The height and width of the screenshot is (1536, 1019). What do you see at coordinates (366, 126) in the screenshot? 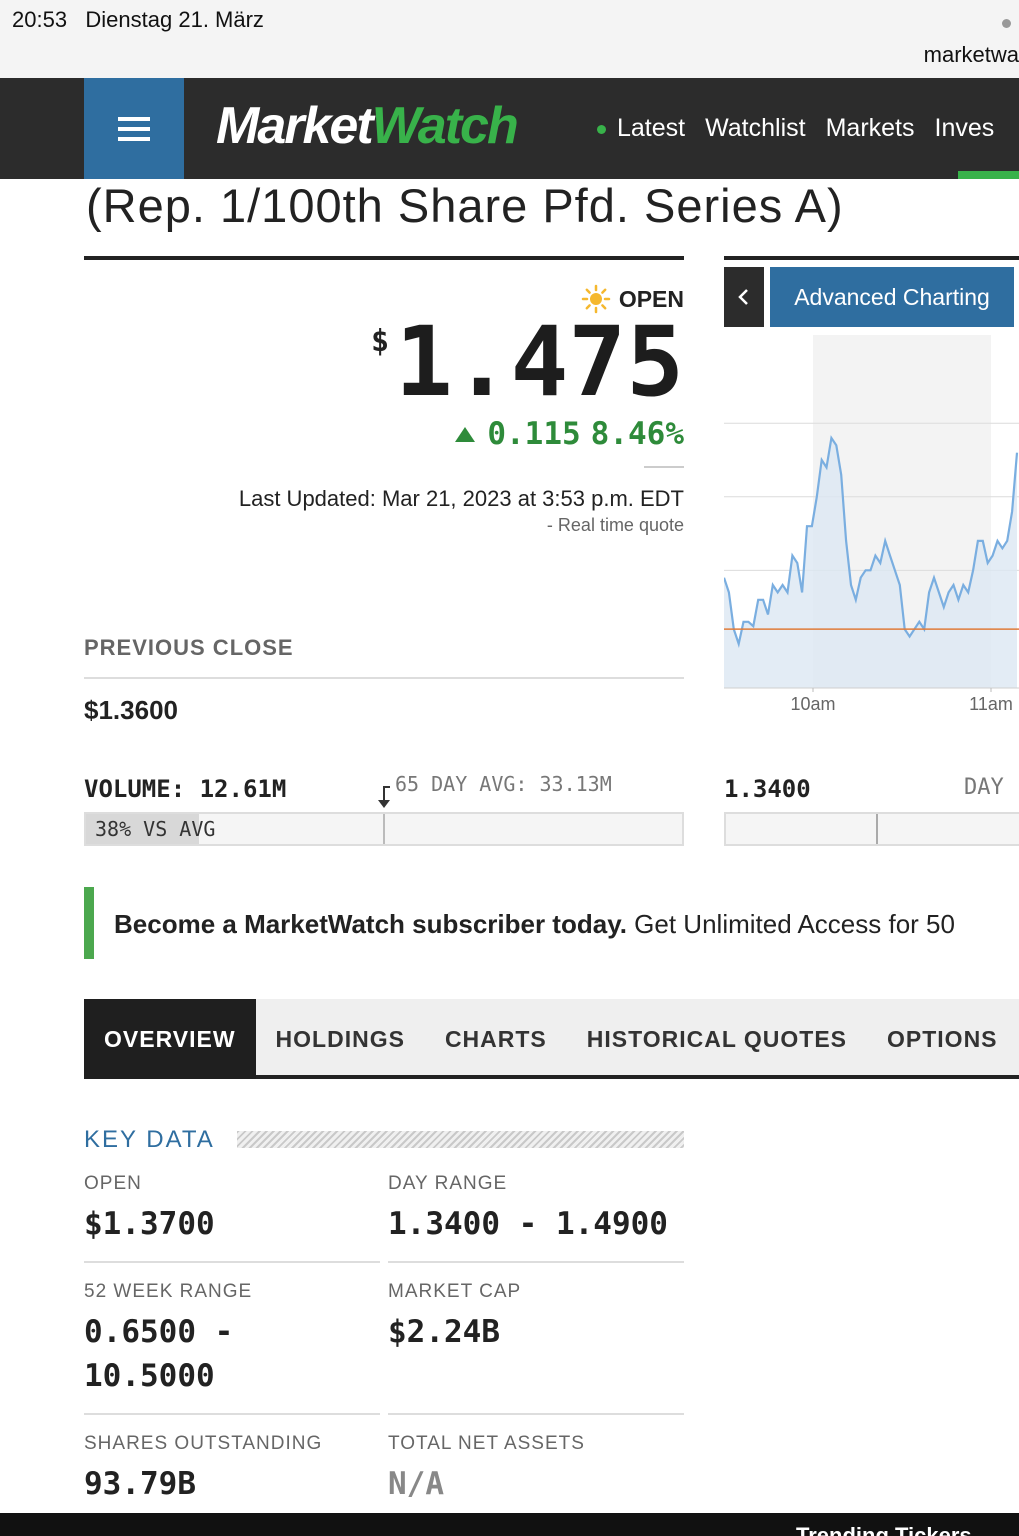
I see `marketwatch-logo: MarketWatch` at bounding box center [366, 126].